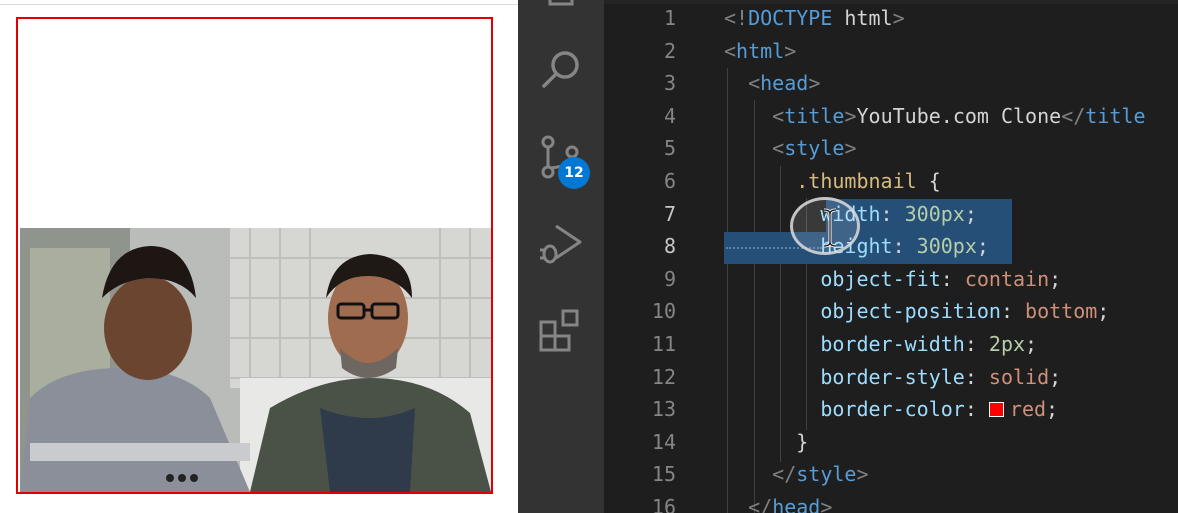 The width and height of the screenshot is (1178, 513). I want to click on code-line: 1 <!DOCTYPE html>, so click(891, 18).